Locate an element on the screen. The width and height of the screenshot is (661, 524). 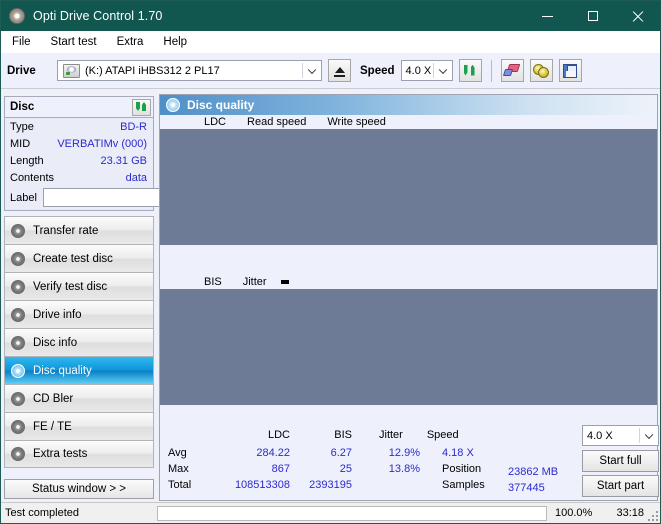
eject-button is located at coordinates (339, 70).